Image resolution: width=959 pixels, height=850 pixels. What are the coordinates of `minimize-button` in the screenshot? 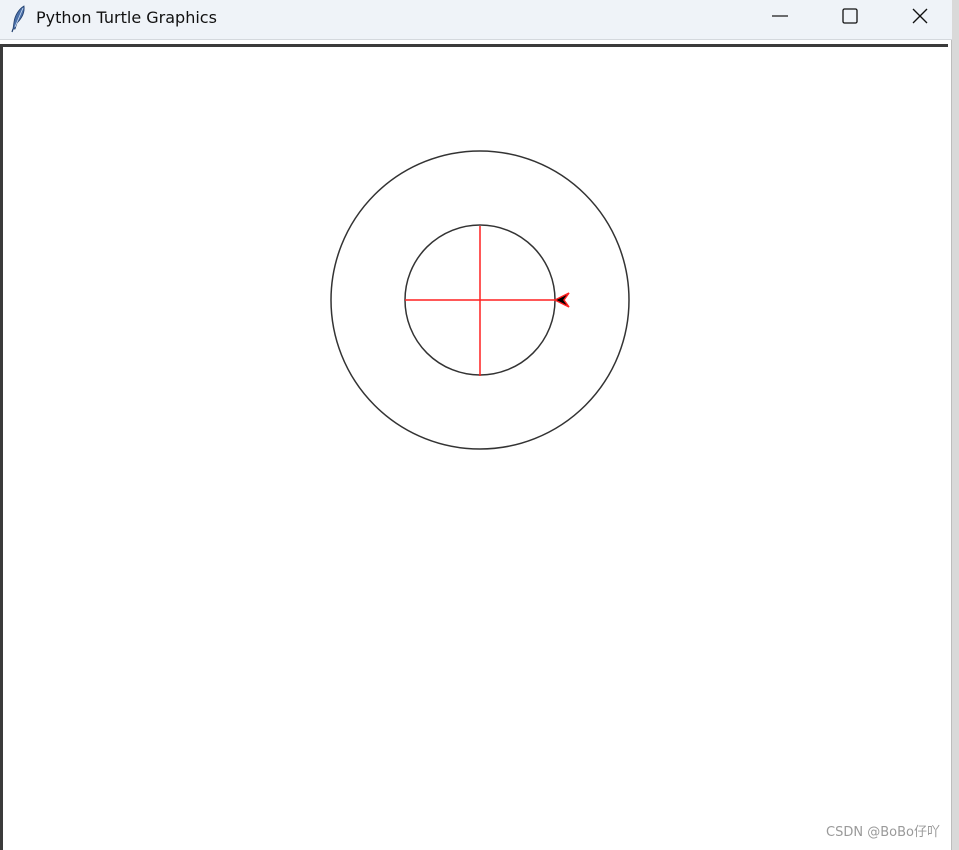 It's located at (780, 18).